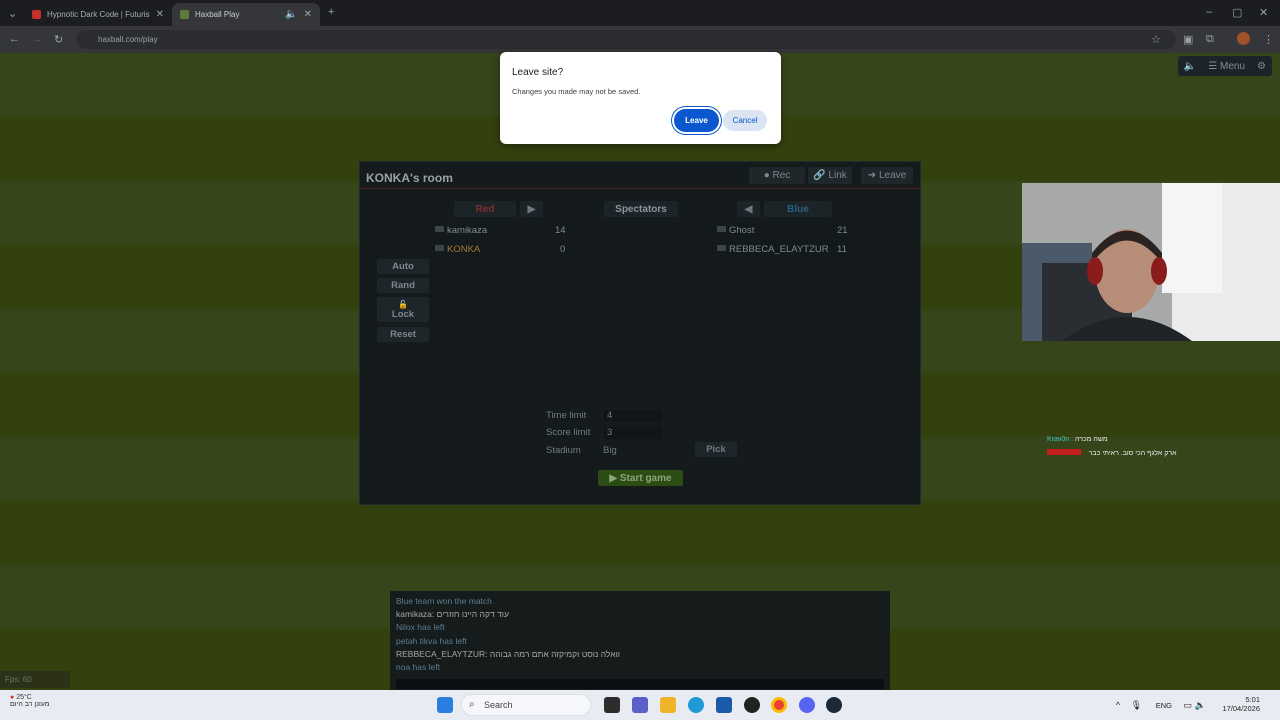 This screenshot has width=1280, height=720. I want to click on time-limit-value: 4, so click(610, 415).